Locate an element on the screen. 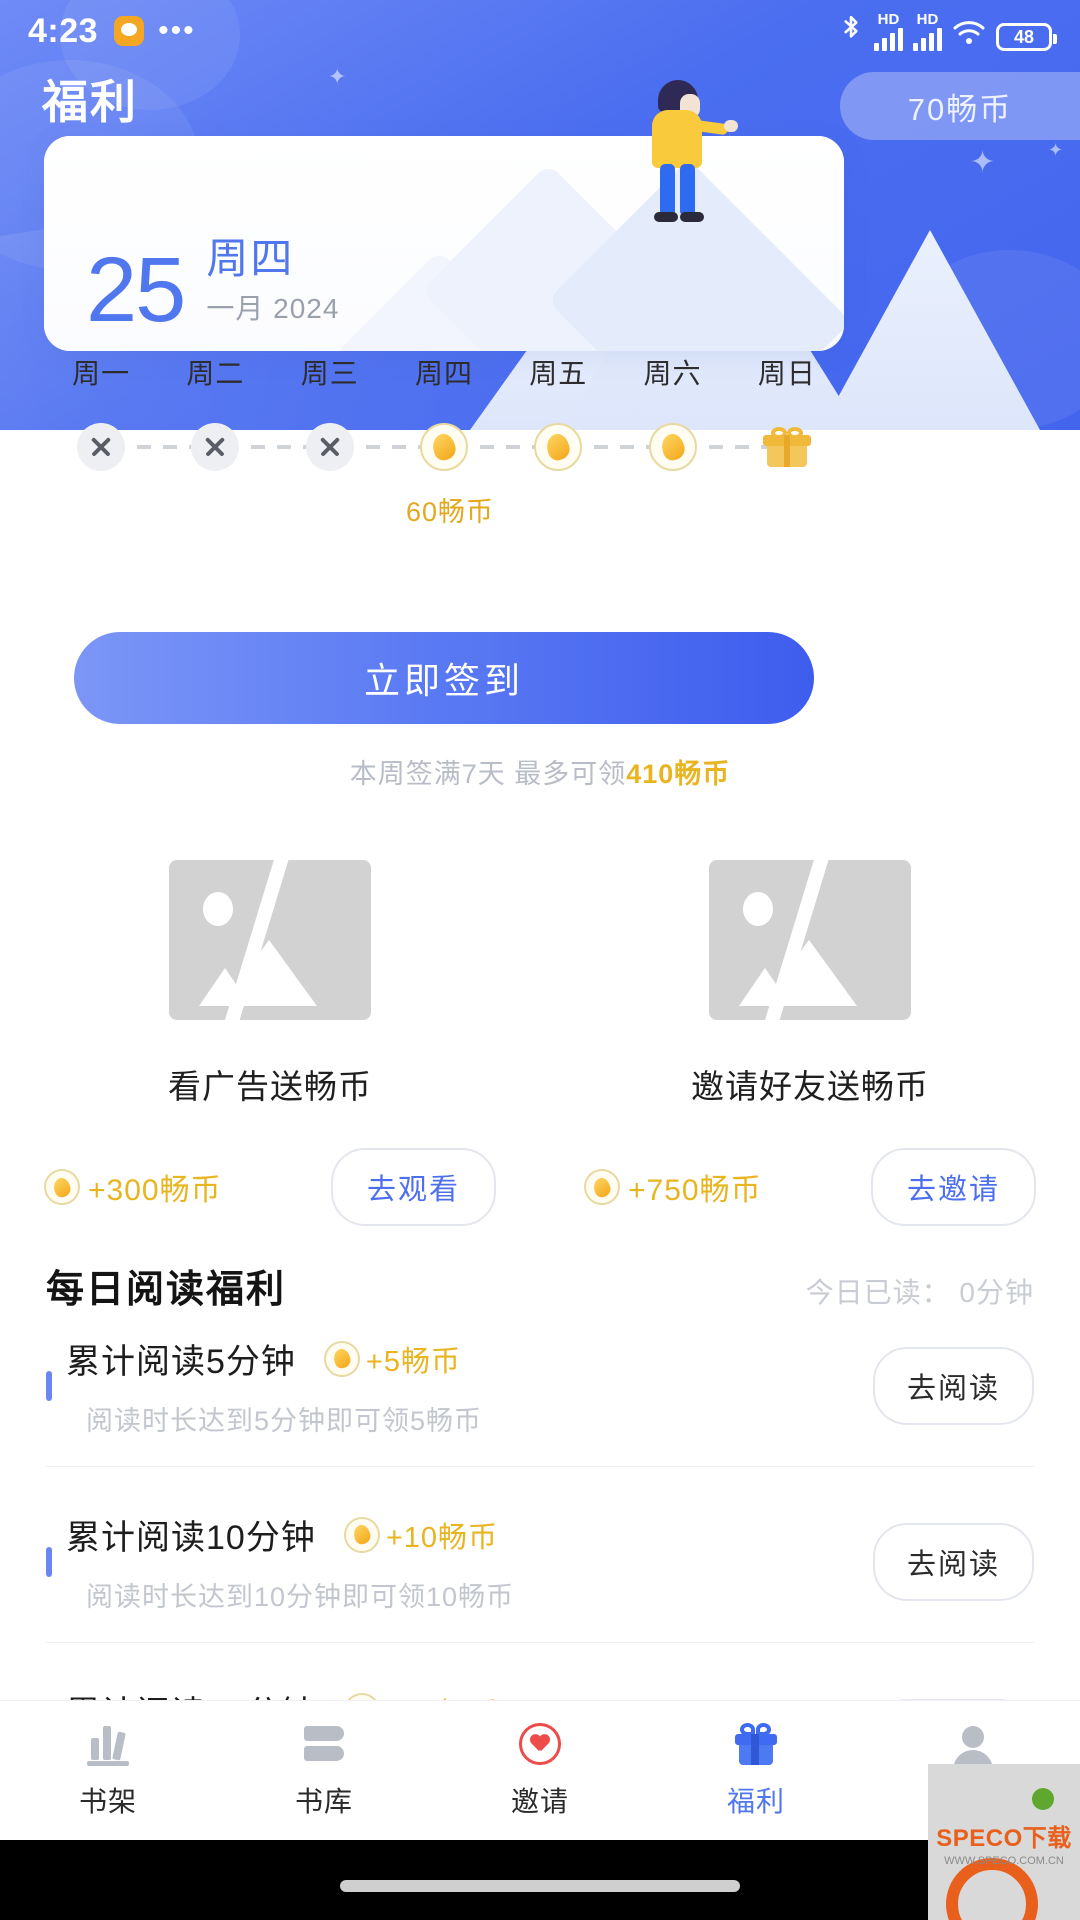  cross-icon is located at coordinates (101, 447).